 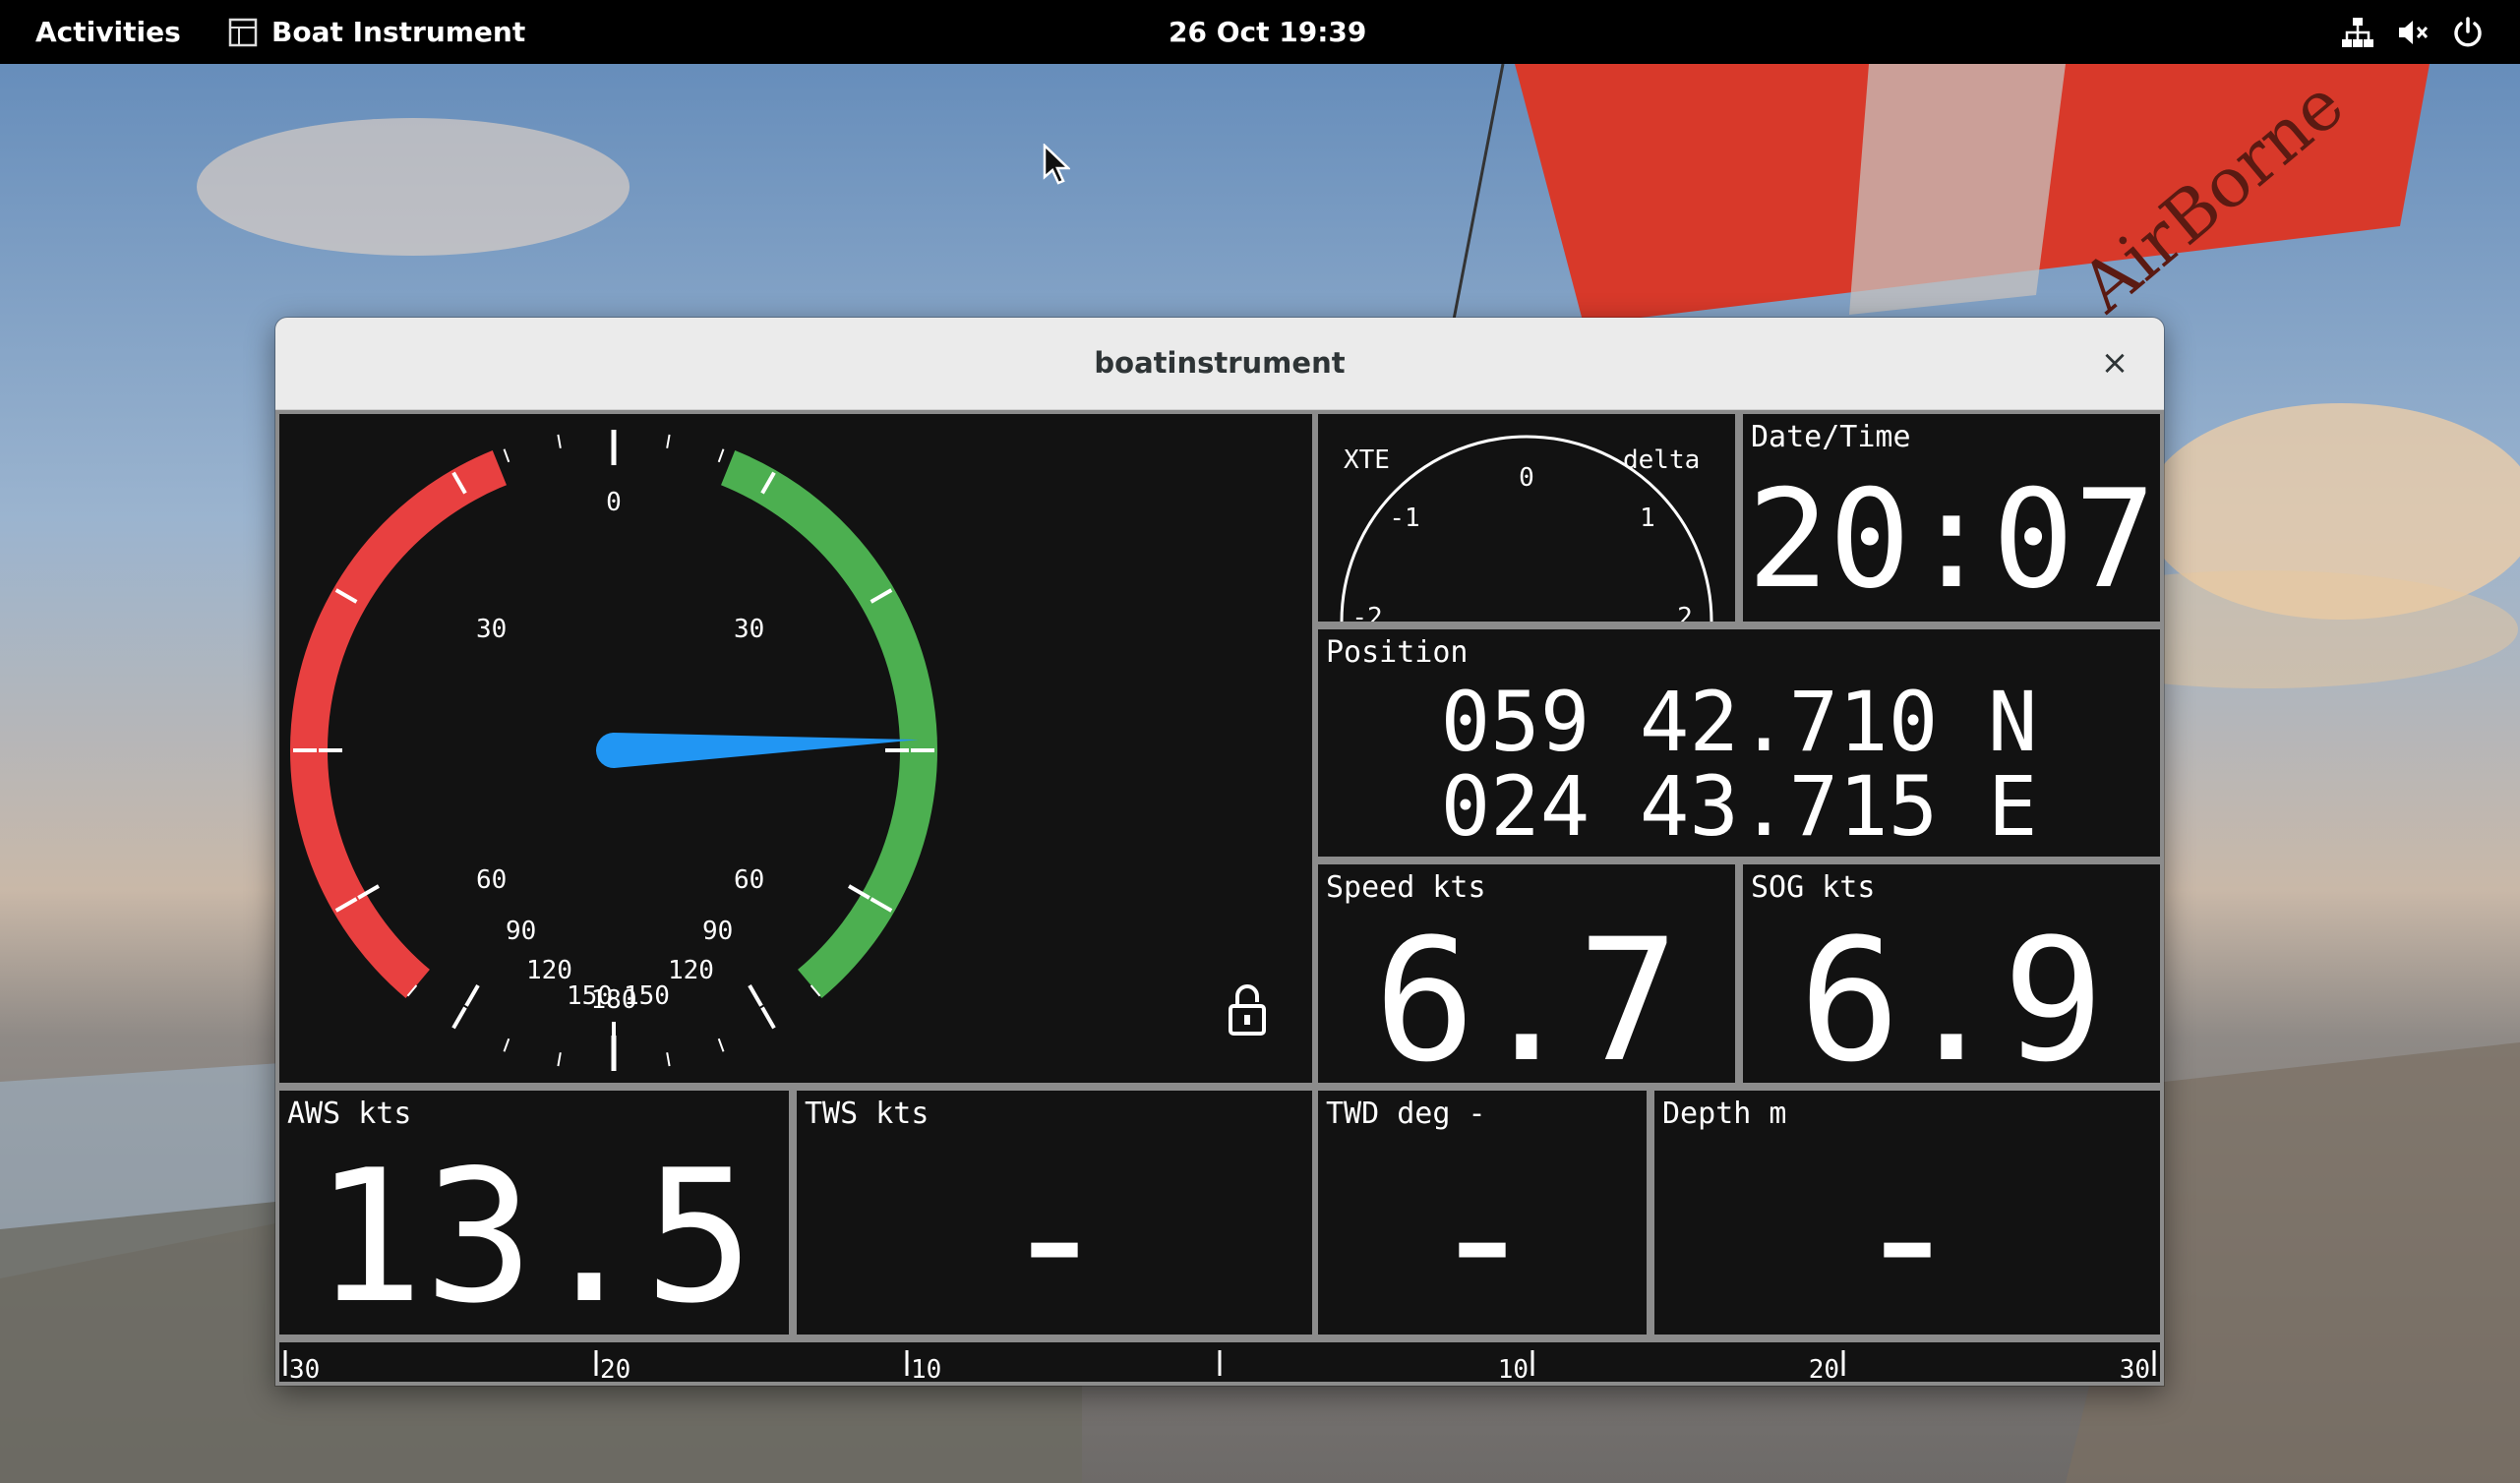 What do you see at coordinates (828, 724) in the screenshot?
I see `starboard-sector-arc` at bounding box center [828, 724].